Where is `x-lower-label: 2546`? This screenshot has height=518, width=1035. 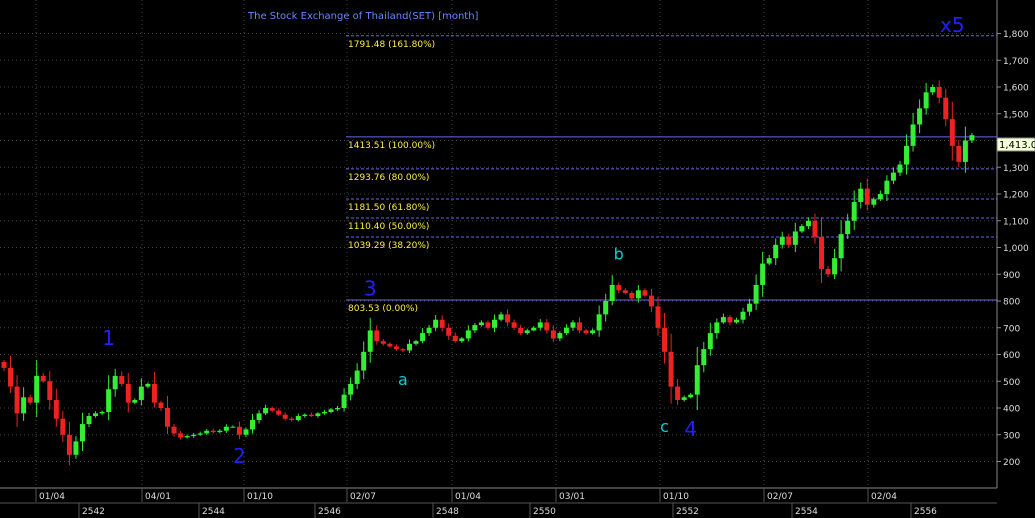
x-lower-label: 2546 is located at coordinates (329, 512).